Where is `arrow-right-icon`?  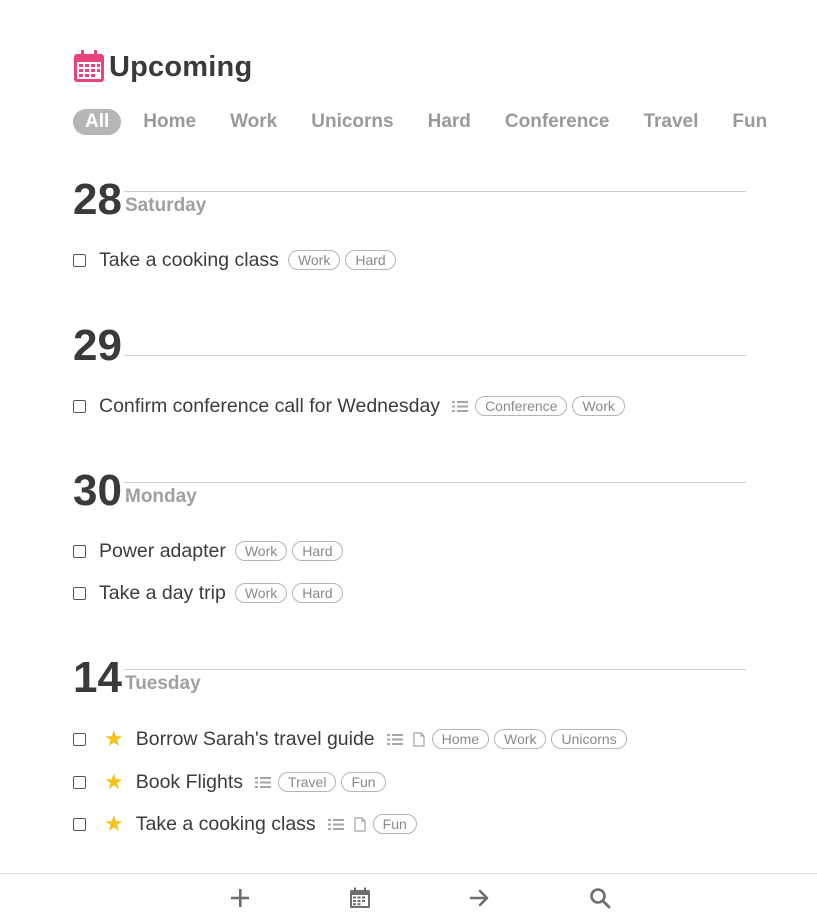
arrow-right-icon is located at coordinates (480, 898).